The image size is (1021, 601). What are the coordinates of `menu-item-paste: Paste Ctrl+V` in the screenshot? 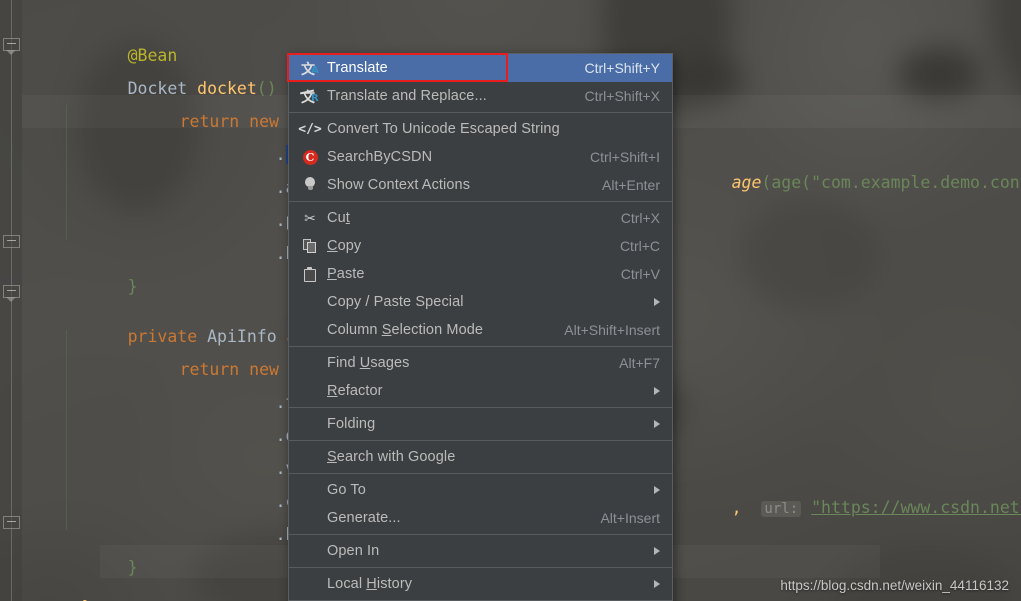 It's located at (480, 274).